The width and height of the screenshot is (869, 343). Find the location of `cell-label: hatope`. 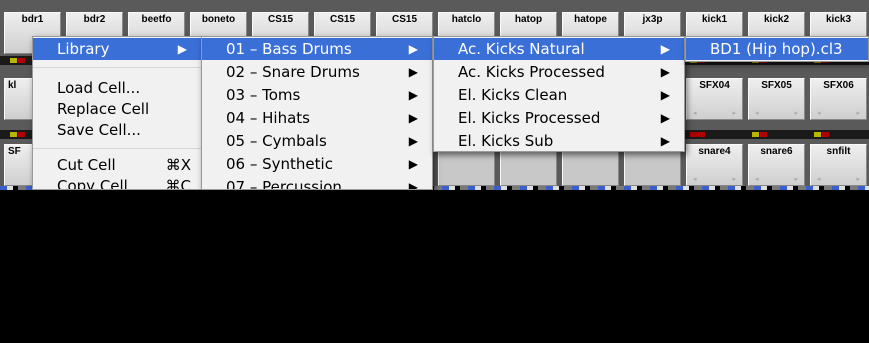

cell-label: hatope is located at coordinates (590, 19).